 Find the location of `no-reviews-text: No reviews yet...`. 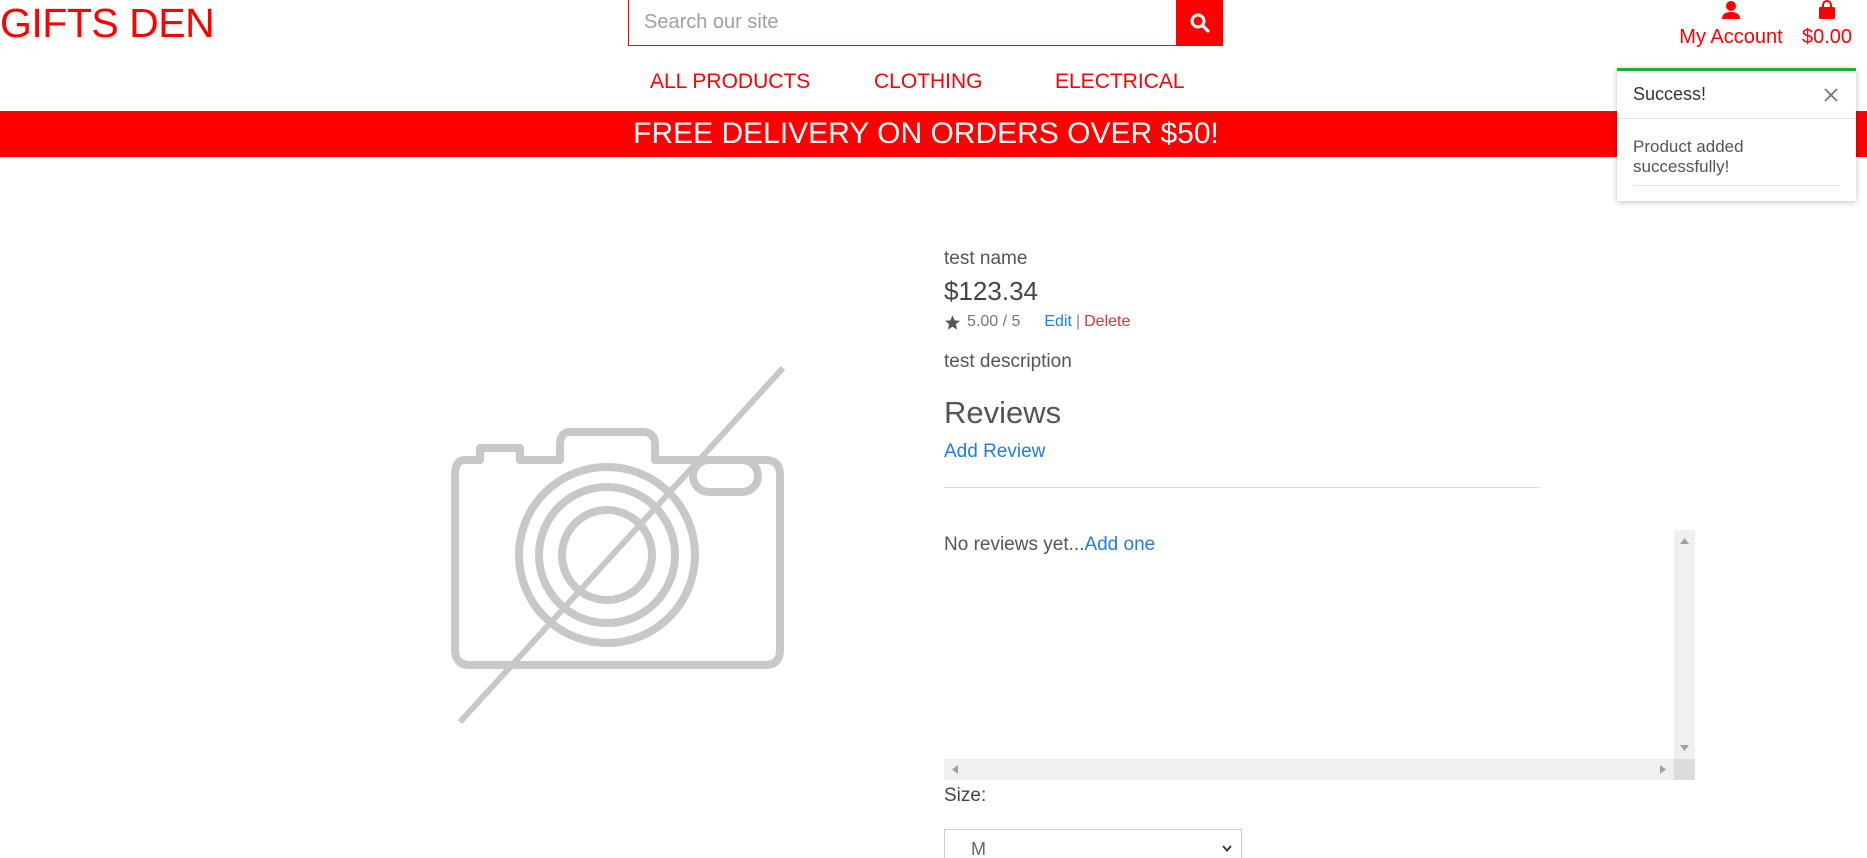

no-reviews-text: No reviews yet... is located at coordinates (1014, 544).